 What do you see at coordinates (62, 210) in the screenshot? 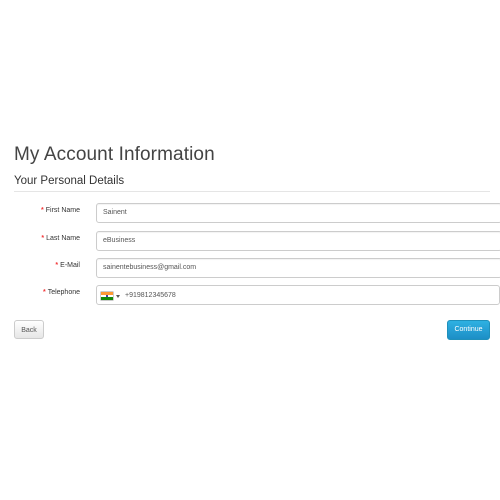
I see `first-name-label-text: First Name` at bounding box center [62, 210].